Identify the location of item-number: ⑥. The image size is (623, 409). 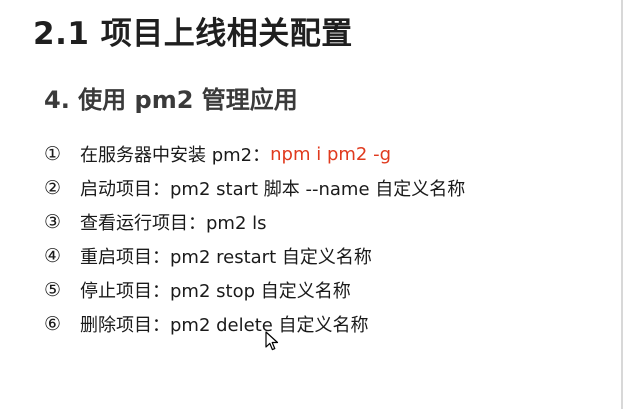
(53, 324).